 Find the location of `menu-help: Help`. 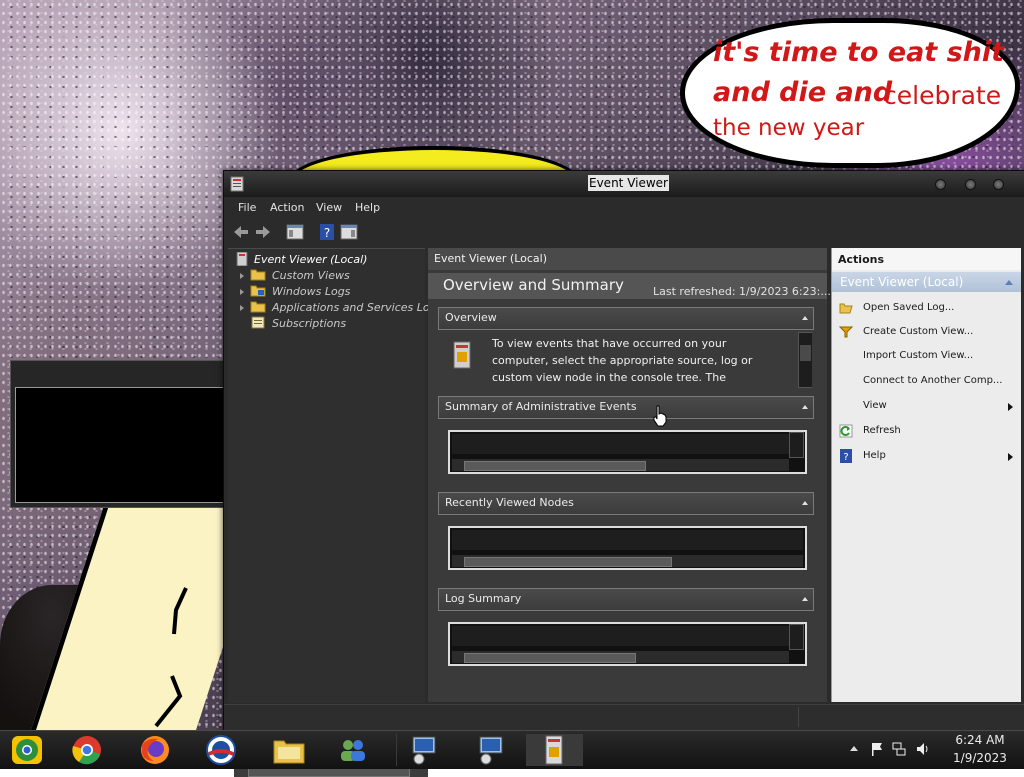

menu-help: Help is located at coordinates (367, 207).